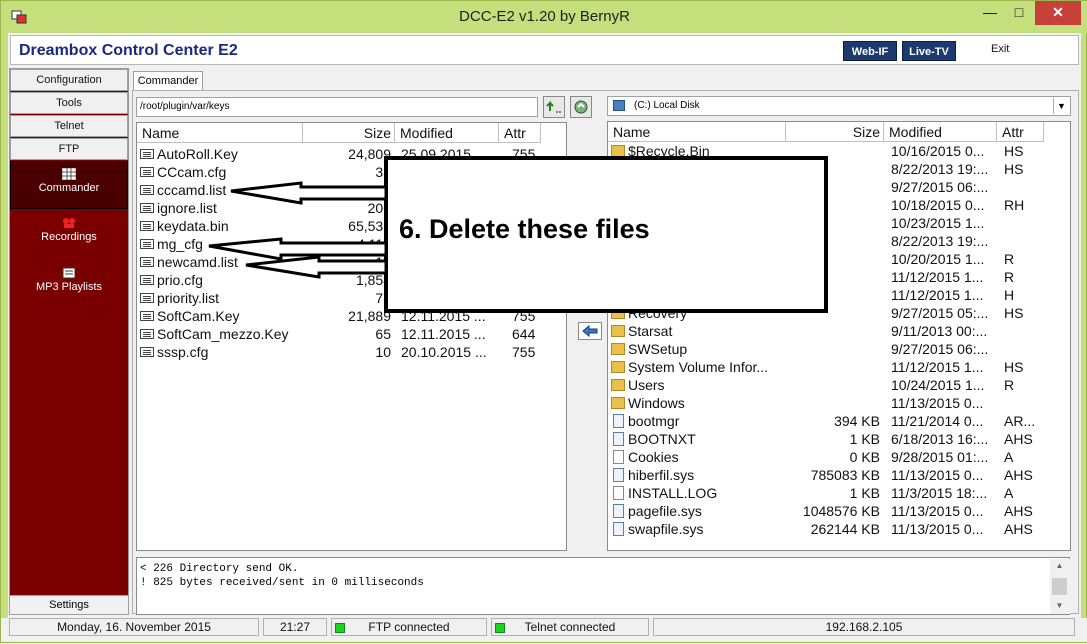 This screenshot has height=644, width=1087. I want to click on table-row: INSTALL.LOG 1 KB 11/3/2015 18:... A, so click(839, 493).